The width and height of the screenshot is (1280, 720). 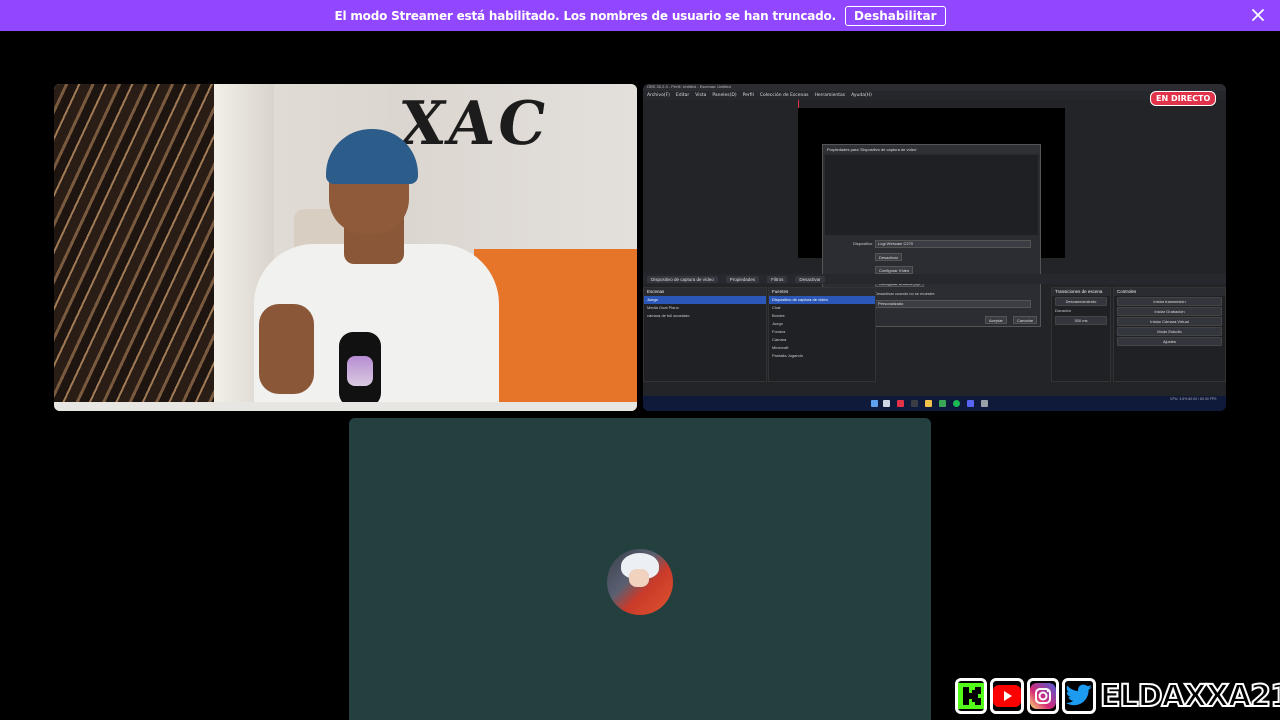 What do you see at coordinates (134, 247) in the screenshot?
I see `curtain` at bounding box center [134, 247].